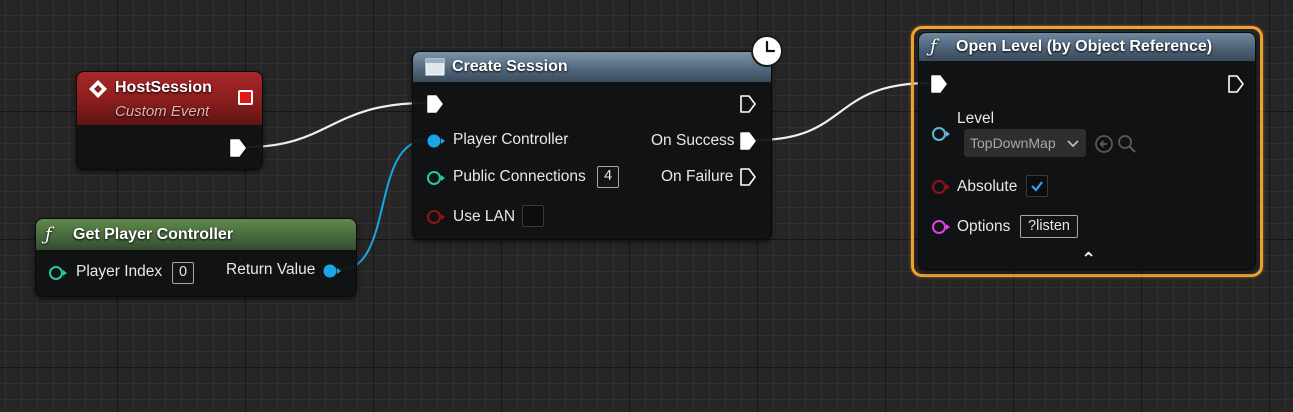 The width and height of the screenshot is (1293, 412). What do you see at coordinates (1013, 143) in the screenshot?
I see `level-dropdown-value: TopDownMap` at bounding box center [1013, 143].